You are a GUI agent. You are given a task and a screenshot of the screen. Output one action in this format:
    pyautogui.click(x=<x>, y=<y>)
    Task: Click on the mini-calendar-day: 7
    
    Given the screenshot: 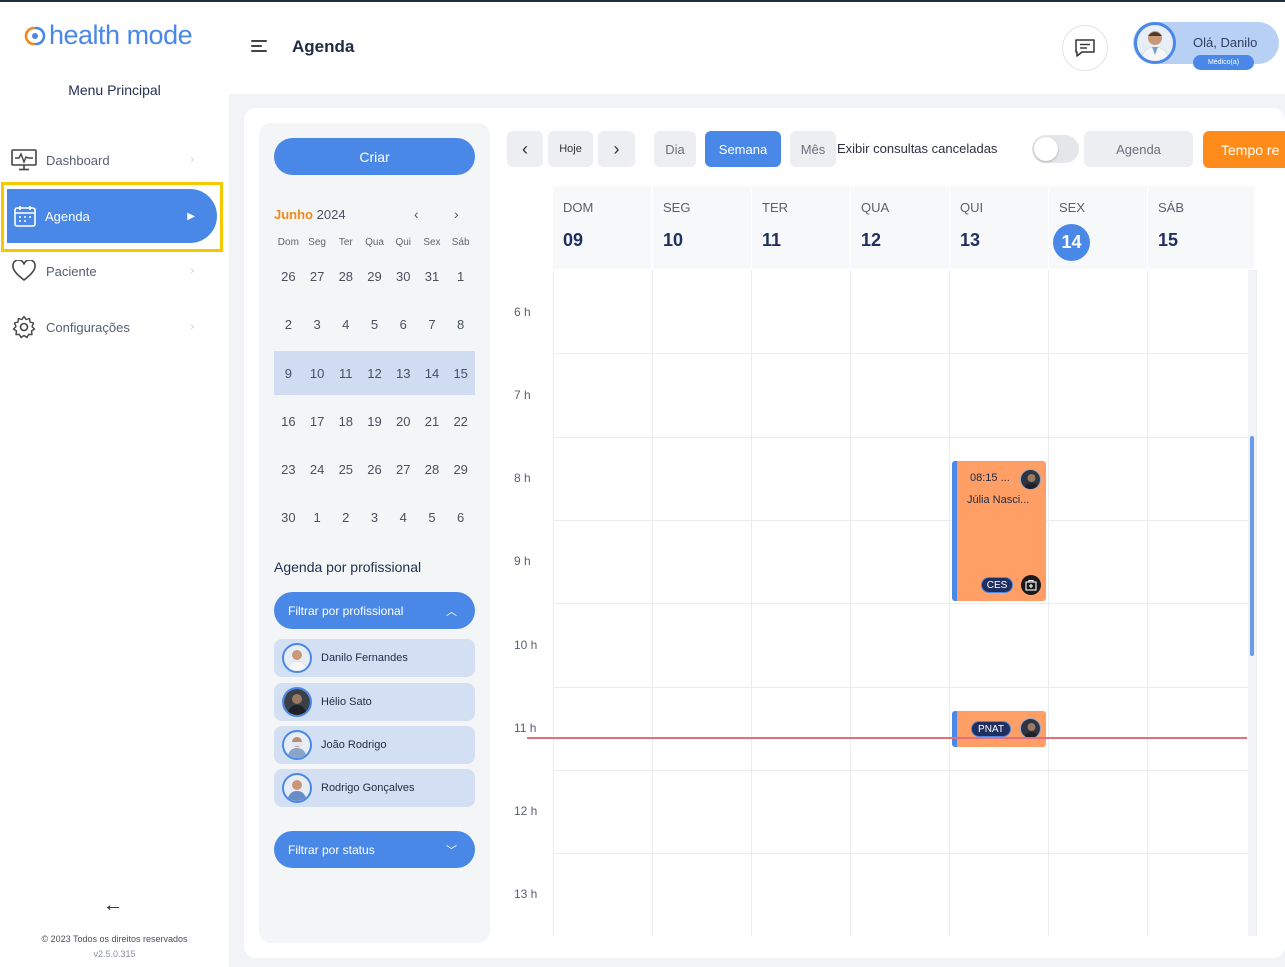 What is the action you would take?
    pyautogui.click(x=432, y=324)
    